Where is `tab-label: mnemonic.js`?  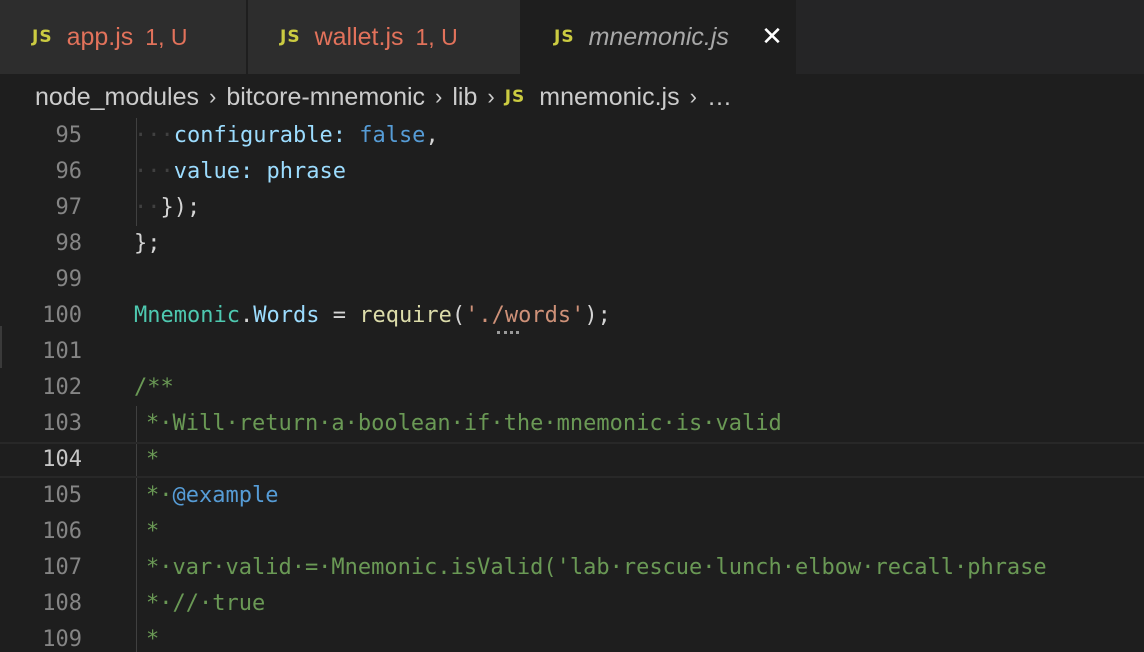 tab-label: mnemonic.js is located at coordinates (658, 36).